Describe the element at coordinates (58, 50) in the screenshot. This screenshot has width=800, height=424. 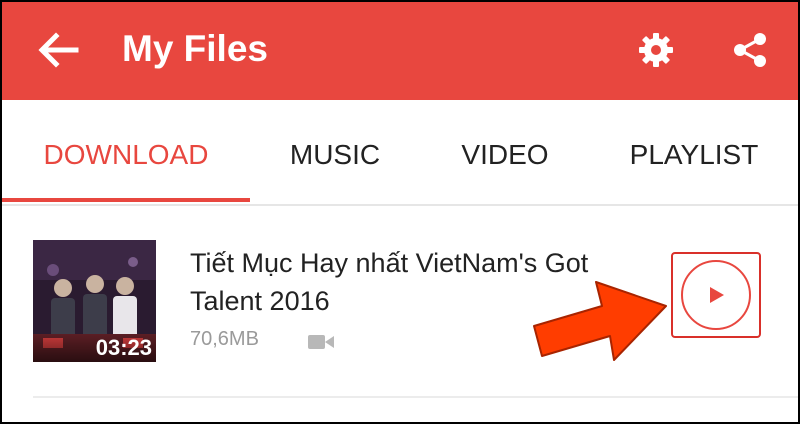
I see `back-arrow-icon` at that location.